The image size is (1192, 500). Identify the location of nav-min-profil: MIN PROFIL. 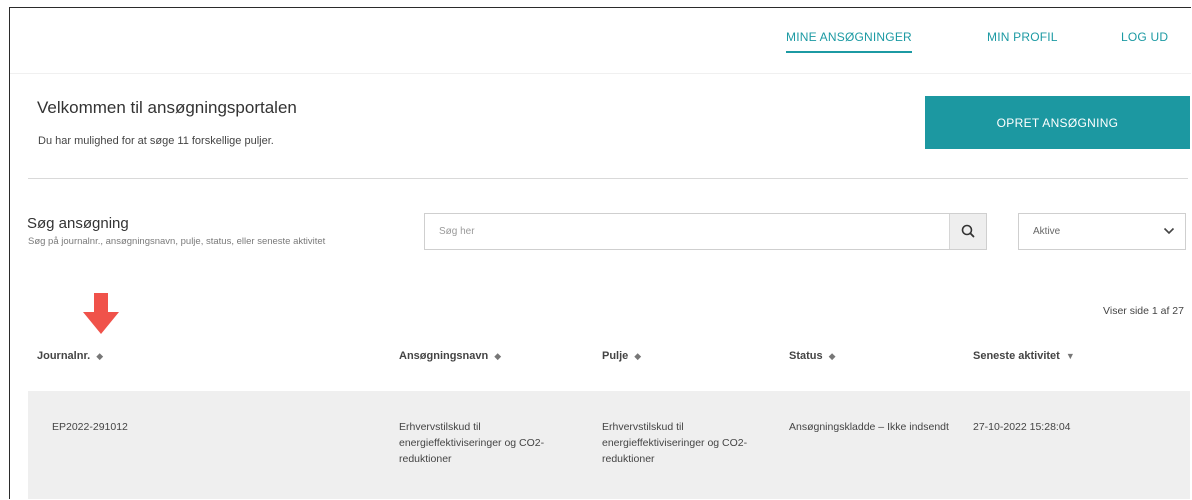
(1022, 37).